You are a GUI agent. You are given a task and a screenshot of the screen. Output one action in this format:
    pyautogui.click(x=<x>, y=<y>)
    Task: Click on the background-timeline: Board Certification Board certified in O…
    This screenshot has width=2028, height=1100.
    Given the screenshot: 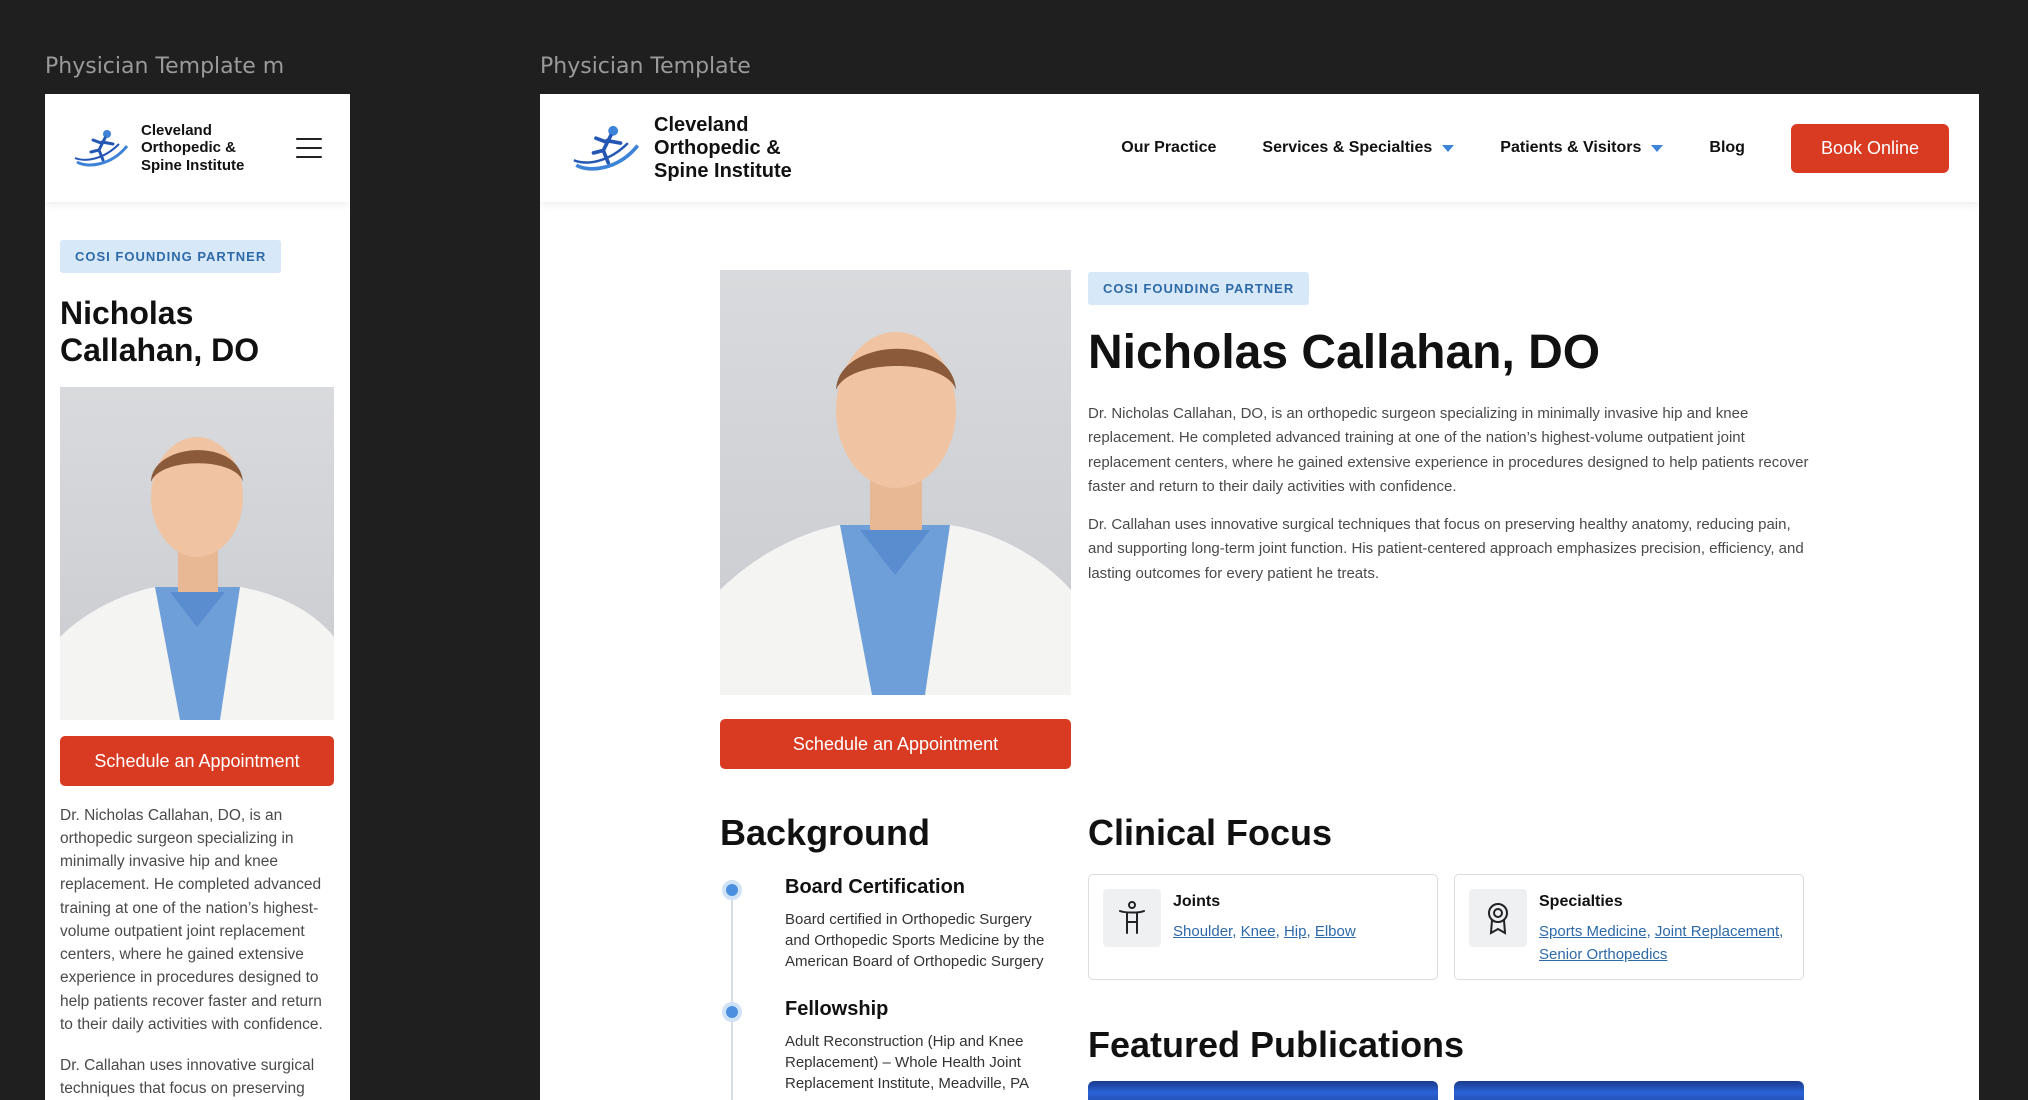 What is the action you would take?
    pyautogui.click(x=885, y=988)
    